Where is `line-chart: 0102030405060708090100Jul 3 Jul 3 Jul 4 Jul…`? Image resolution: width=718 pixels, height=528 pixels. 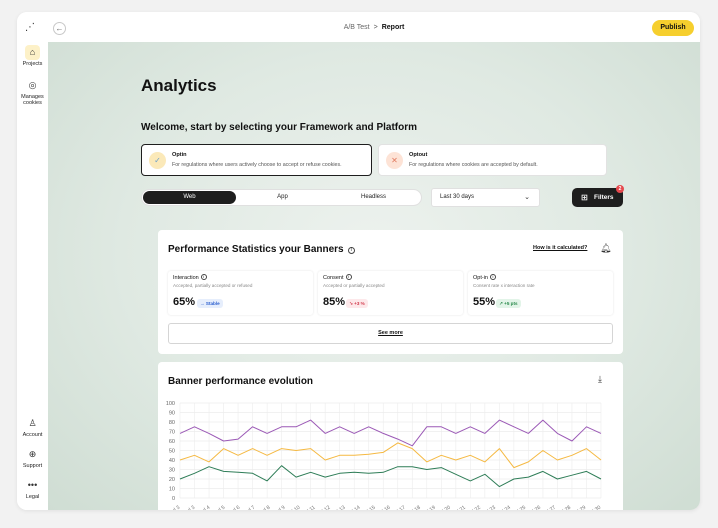 line-chart: 0102030405060708090100Jul 3 Jul 3 Jul 4 Jul… is located at coordinates (384, 455).